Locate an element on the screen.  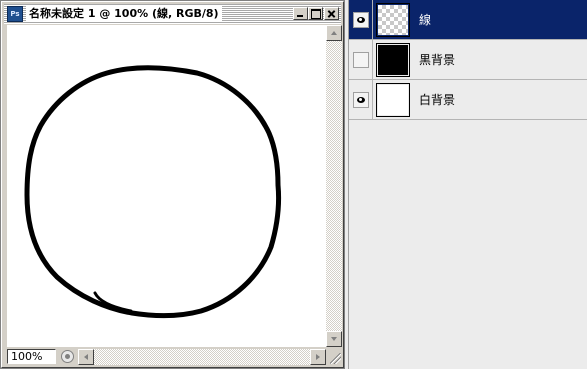
layer-name: 黒背景 is located at coordinates (437, 60).